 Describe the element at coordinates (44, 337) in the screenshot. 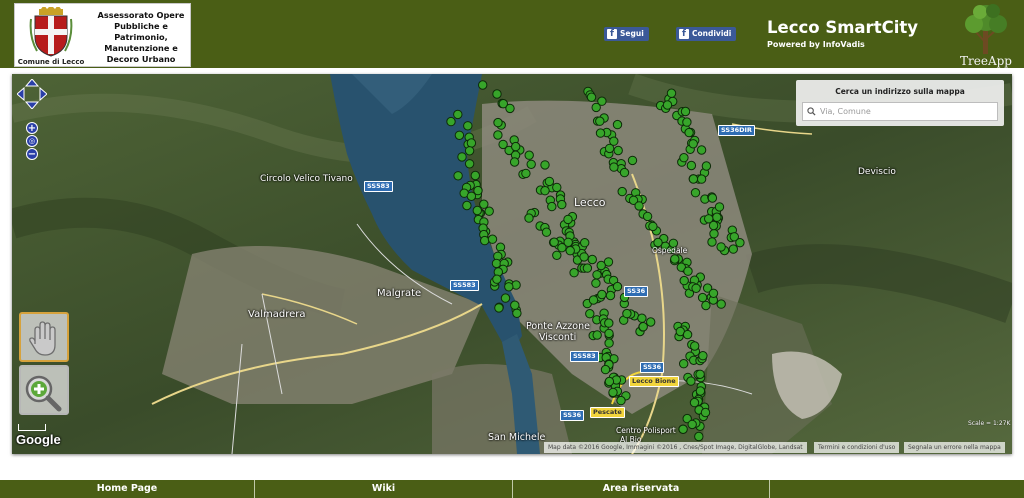

I see `pan-hand-tool-button` at that location.